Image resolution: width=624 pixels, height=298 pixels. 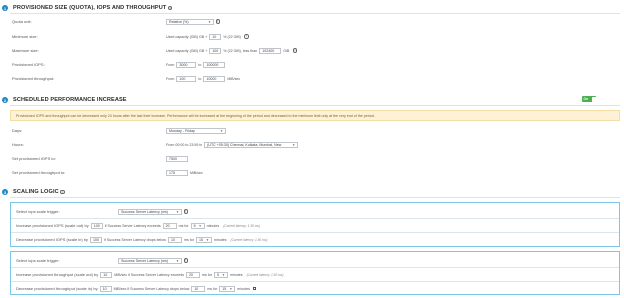 What do you see at coordinates (52, 225) in the screenshot?
I see `panel1-increase-label: Increase provisioned IOPS (scale out) by` at bounding box center [52, 225].